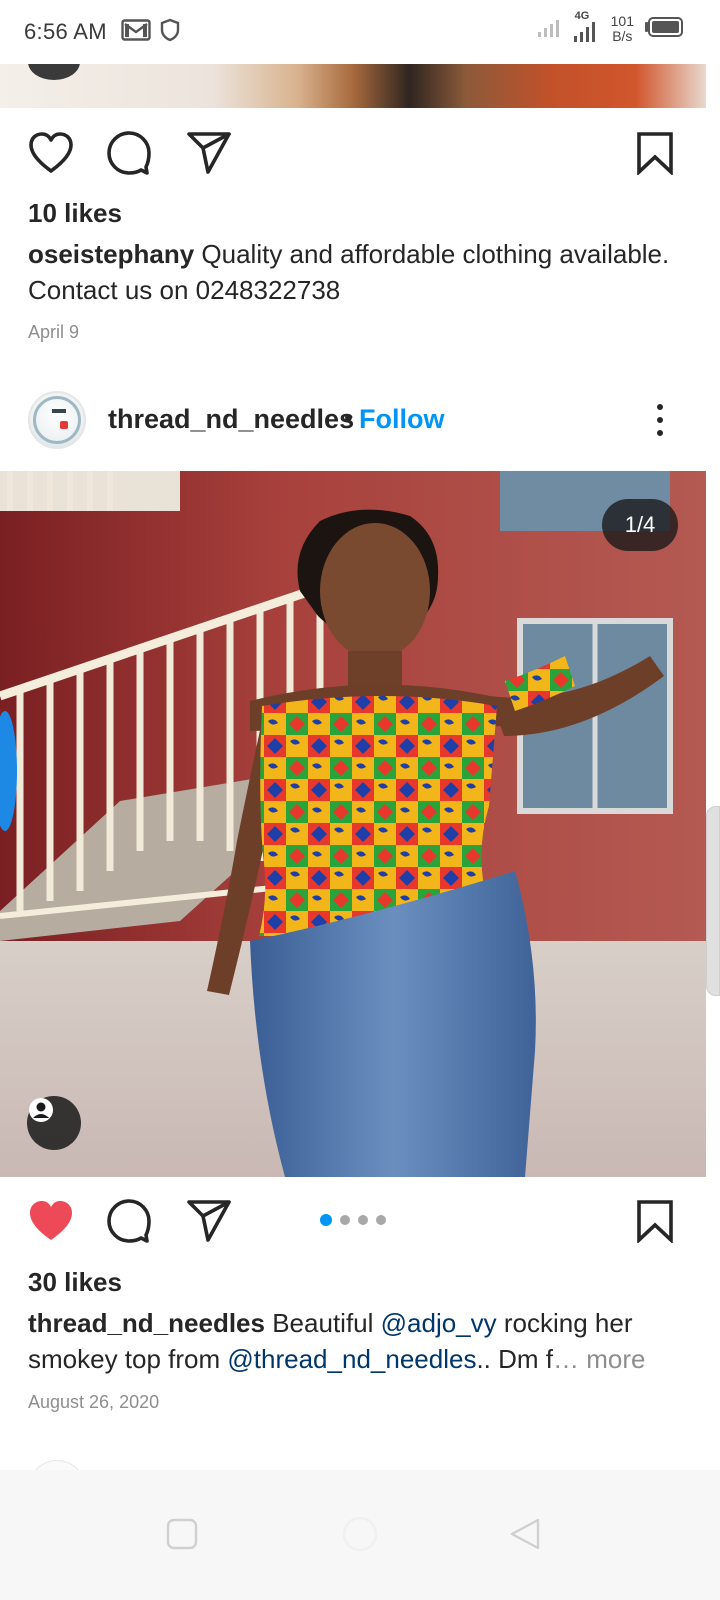 The image size is (720, 1600). What do you see at coordinates (514, 1359) in the screenshot?
I see `caption-text: .. Dm f` at bounding box center [514, 1359].